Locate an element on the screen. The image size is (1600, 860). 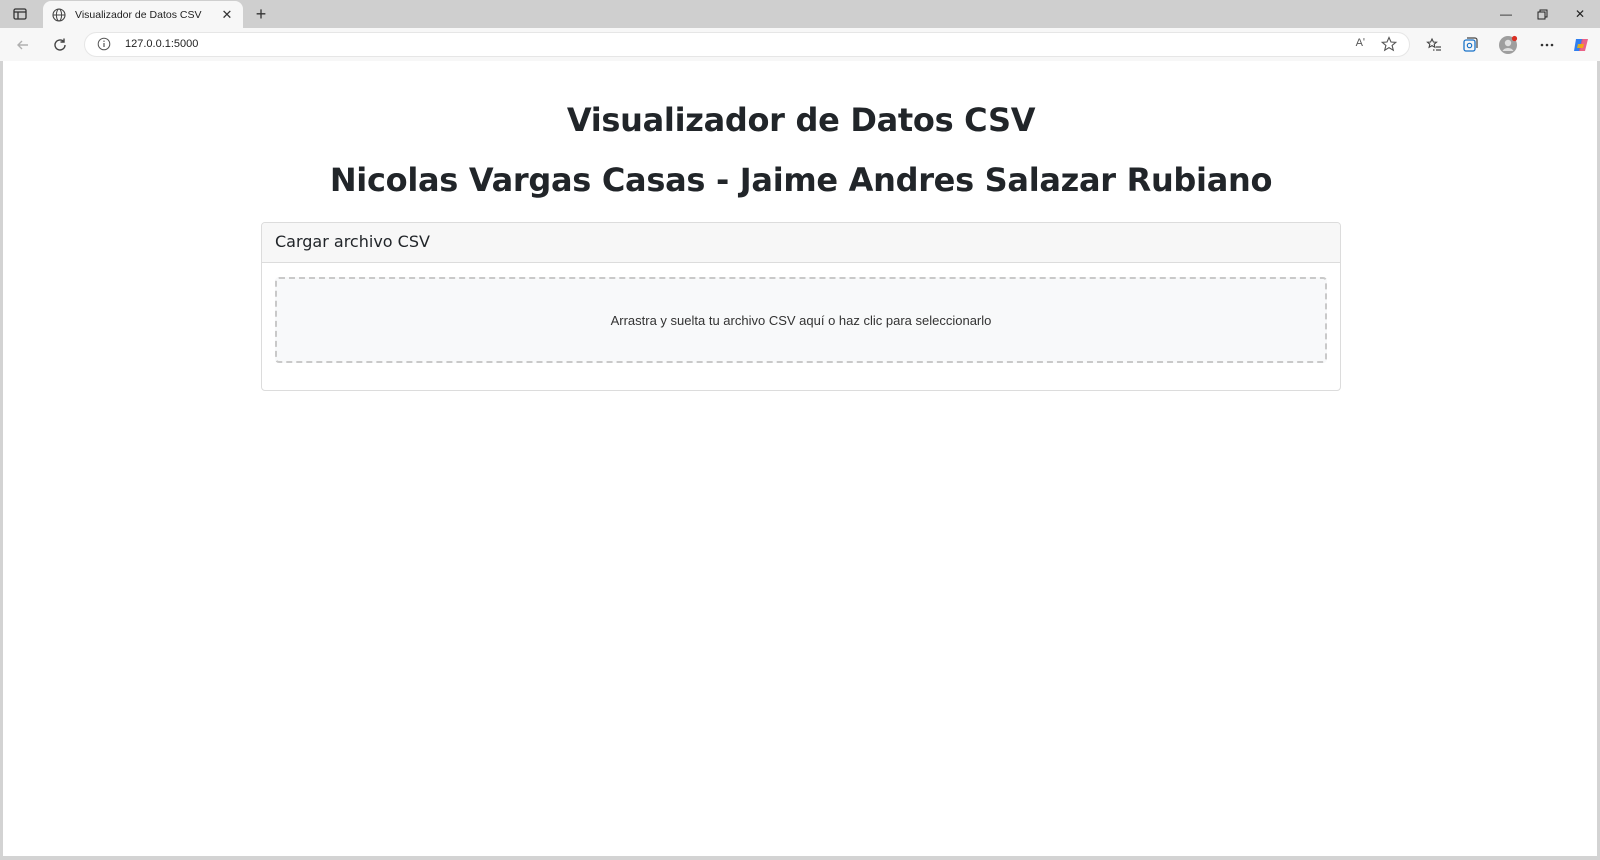
favorites-icon is located at coordinates (1434, 45).